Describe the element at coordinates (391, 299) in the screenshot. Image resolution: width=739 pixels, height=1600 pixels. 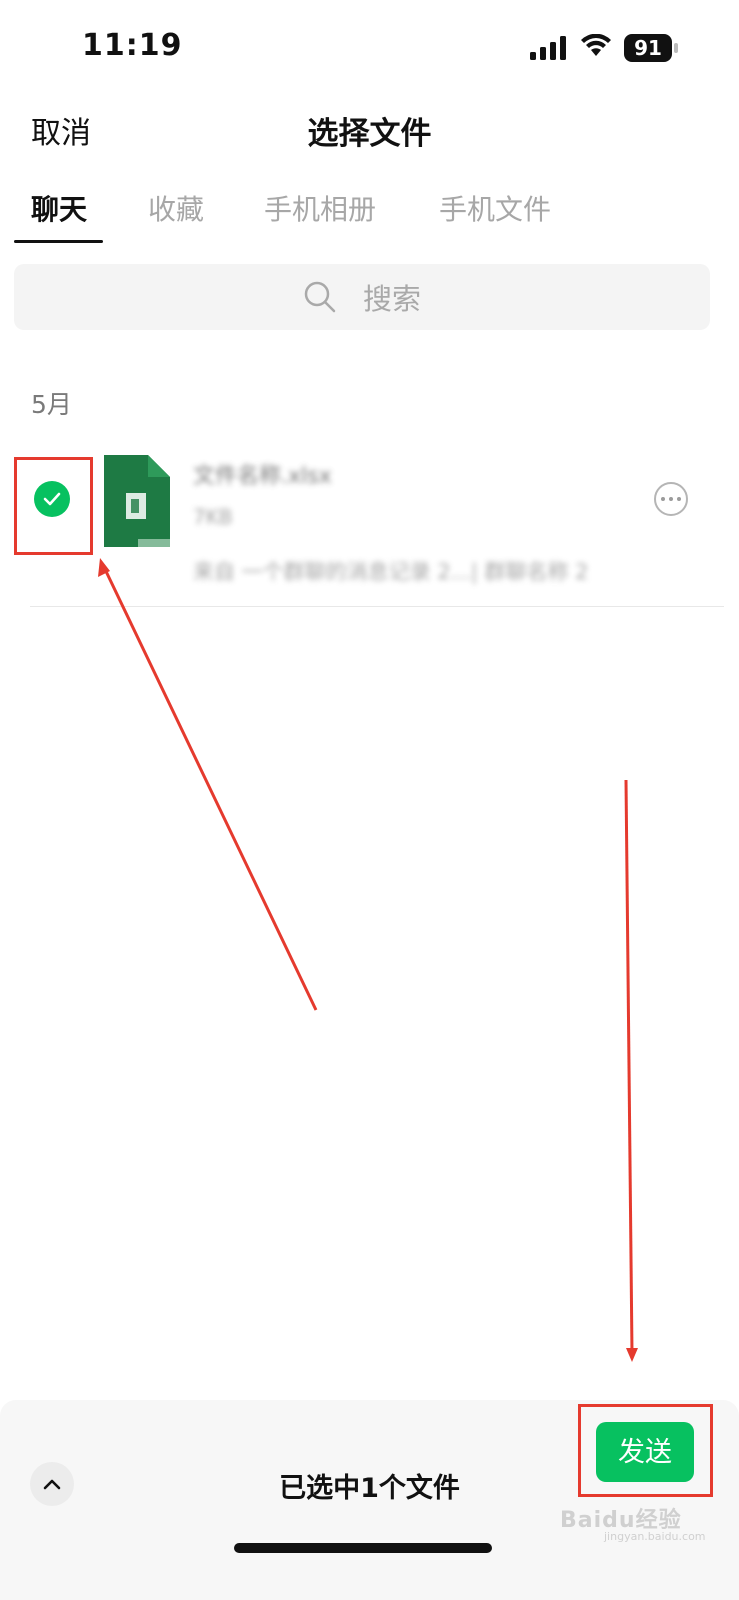
I see `search-placeholder: 搜索` at that location.